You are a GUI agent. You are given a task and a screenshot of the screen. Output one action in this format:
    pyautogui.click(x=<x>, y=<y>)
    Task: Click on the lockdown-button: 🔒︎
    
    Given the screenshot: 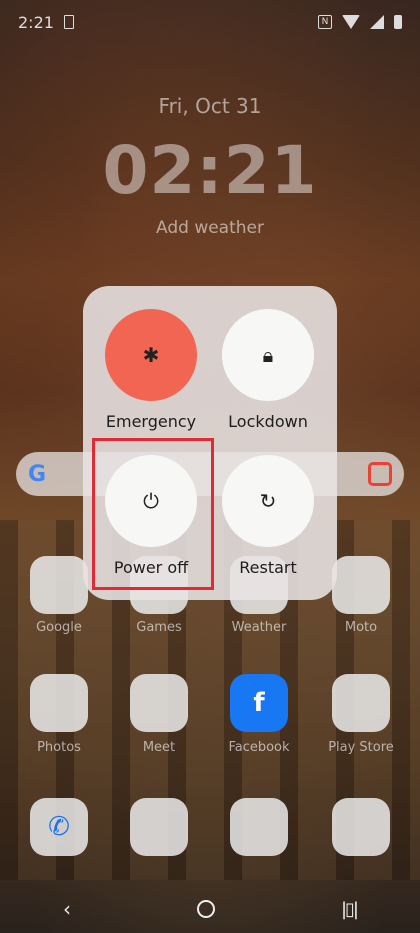 What is the action you would take?
    pyautogui.click(x=268, y=355)
    